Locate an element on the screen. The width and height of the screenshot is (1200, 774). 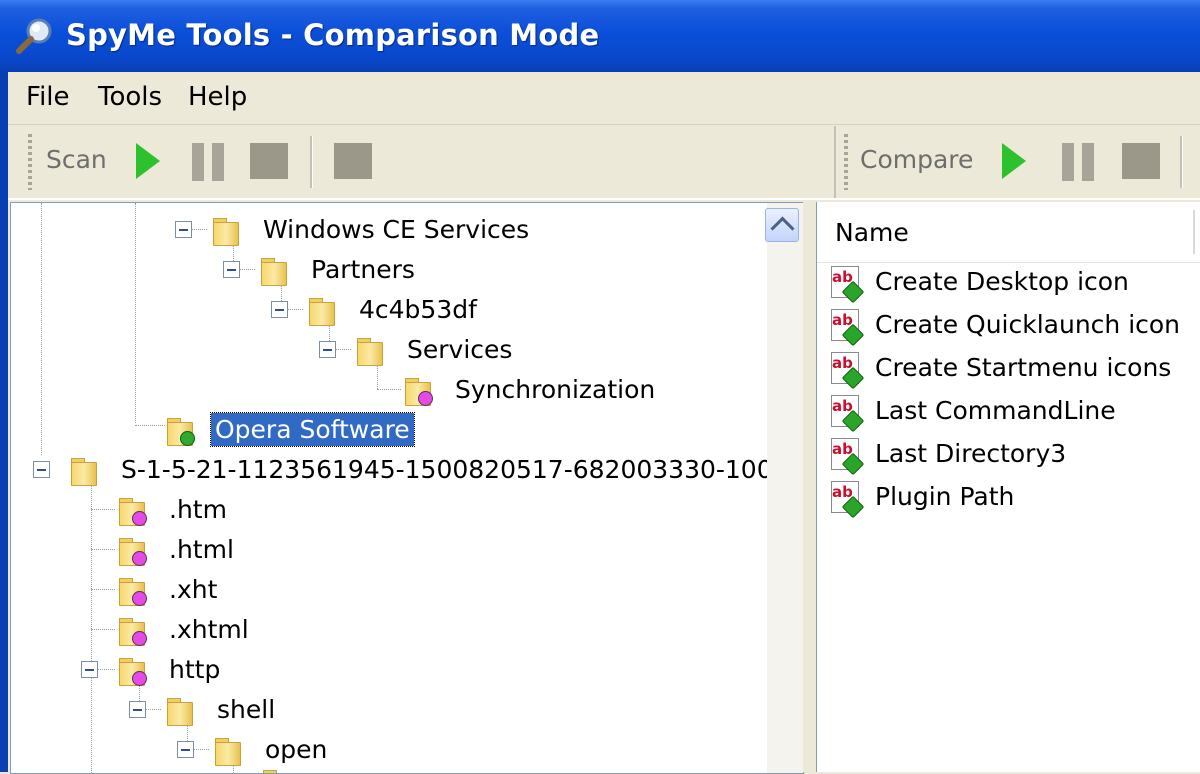
title-bar: SpyMe Tools - Comparison Mode is located at coordinates (600, 36).